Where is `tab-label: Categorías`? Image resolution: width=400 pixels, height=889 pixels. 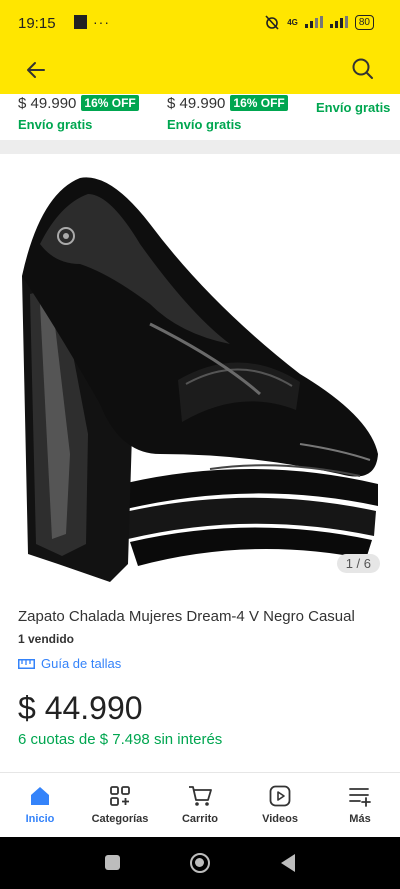
tab-label: Categorías is located at coordinates (120, 819).